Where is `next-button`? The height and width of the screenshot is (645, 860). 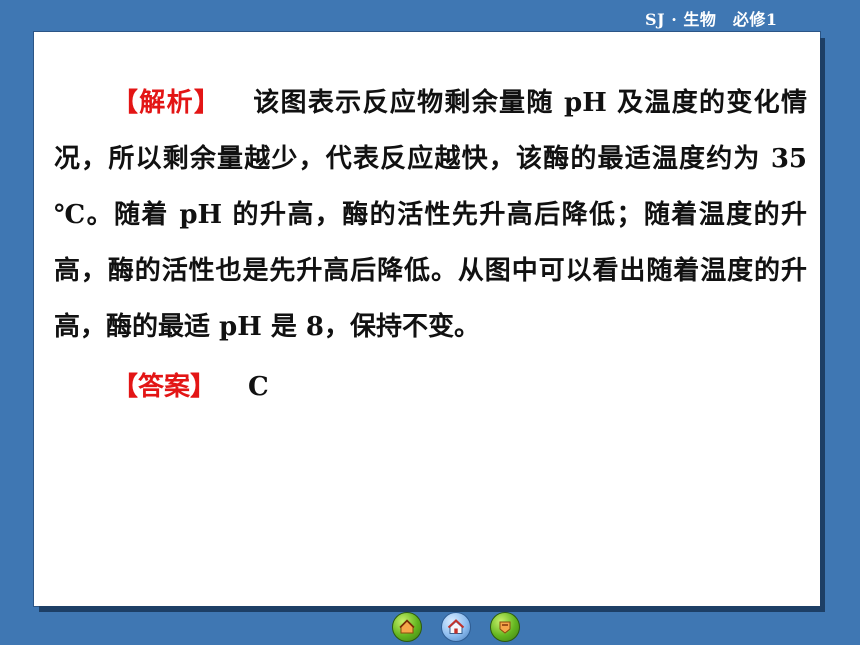
next-button is located at coordinates (505, 627).